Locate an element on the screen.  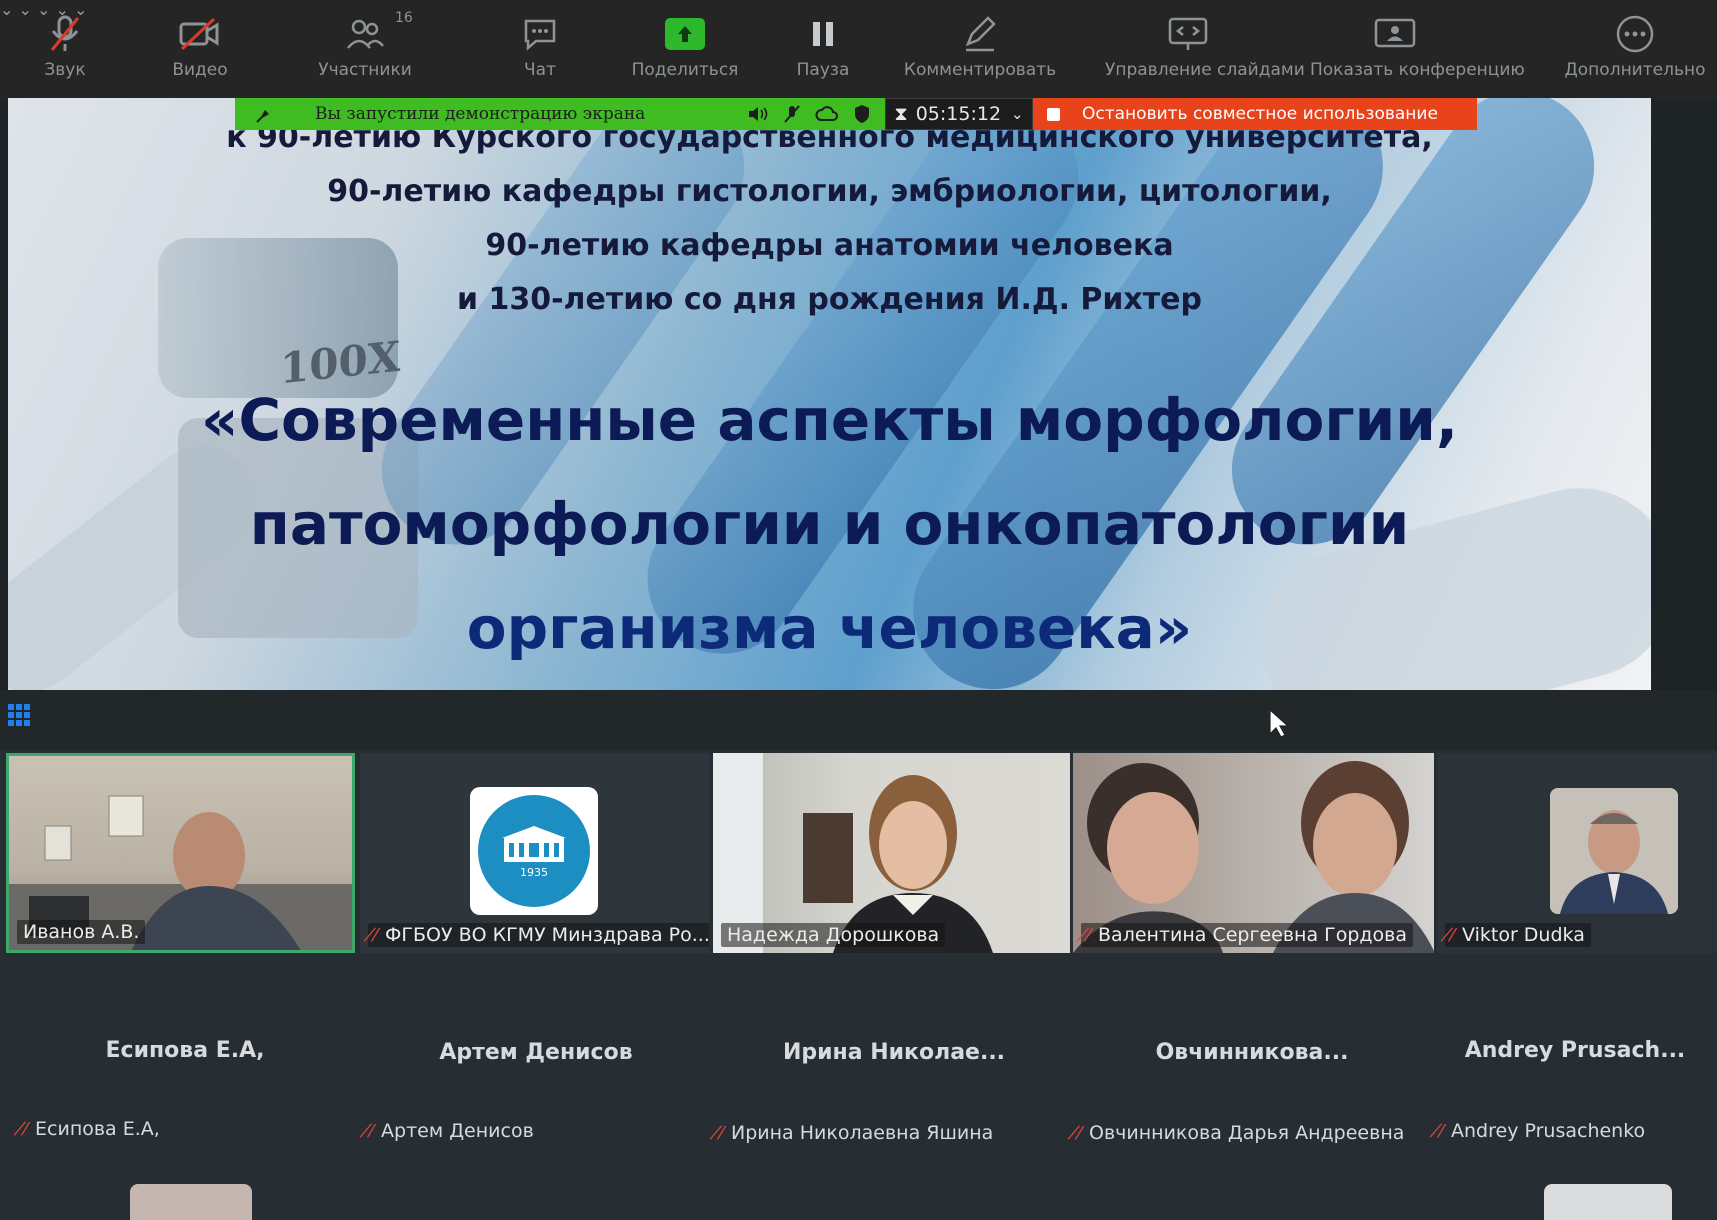
pencil-icon is located at coordinates (980, 34).